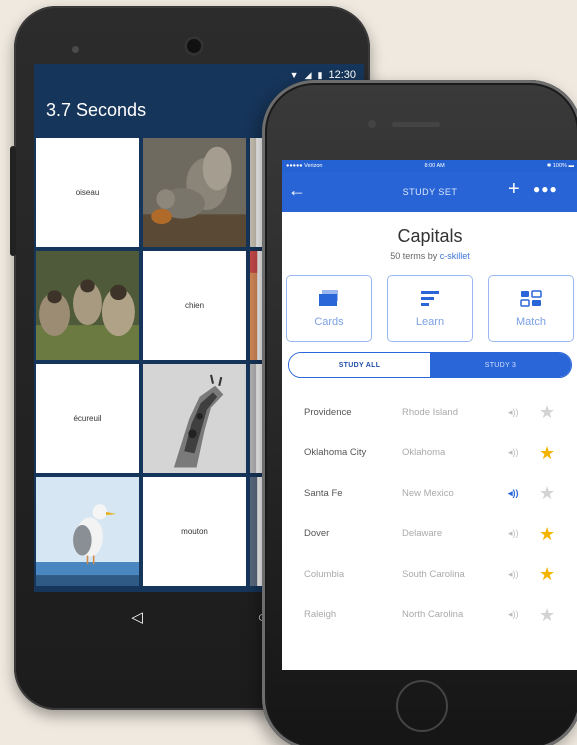 This screenshot has width=577, height=745. I want to click on term-word: Oklahoma City, so click(335, 453).